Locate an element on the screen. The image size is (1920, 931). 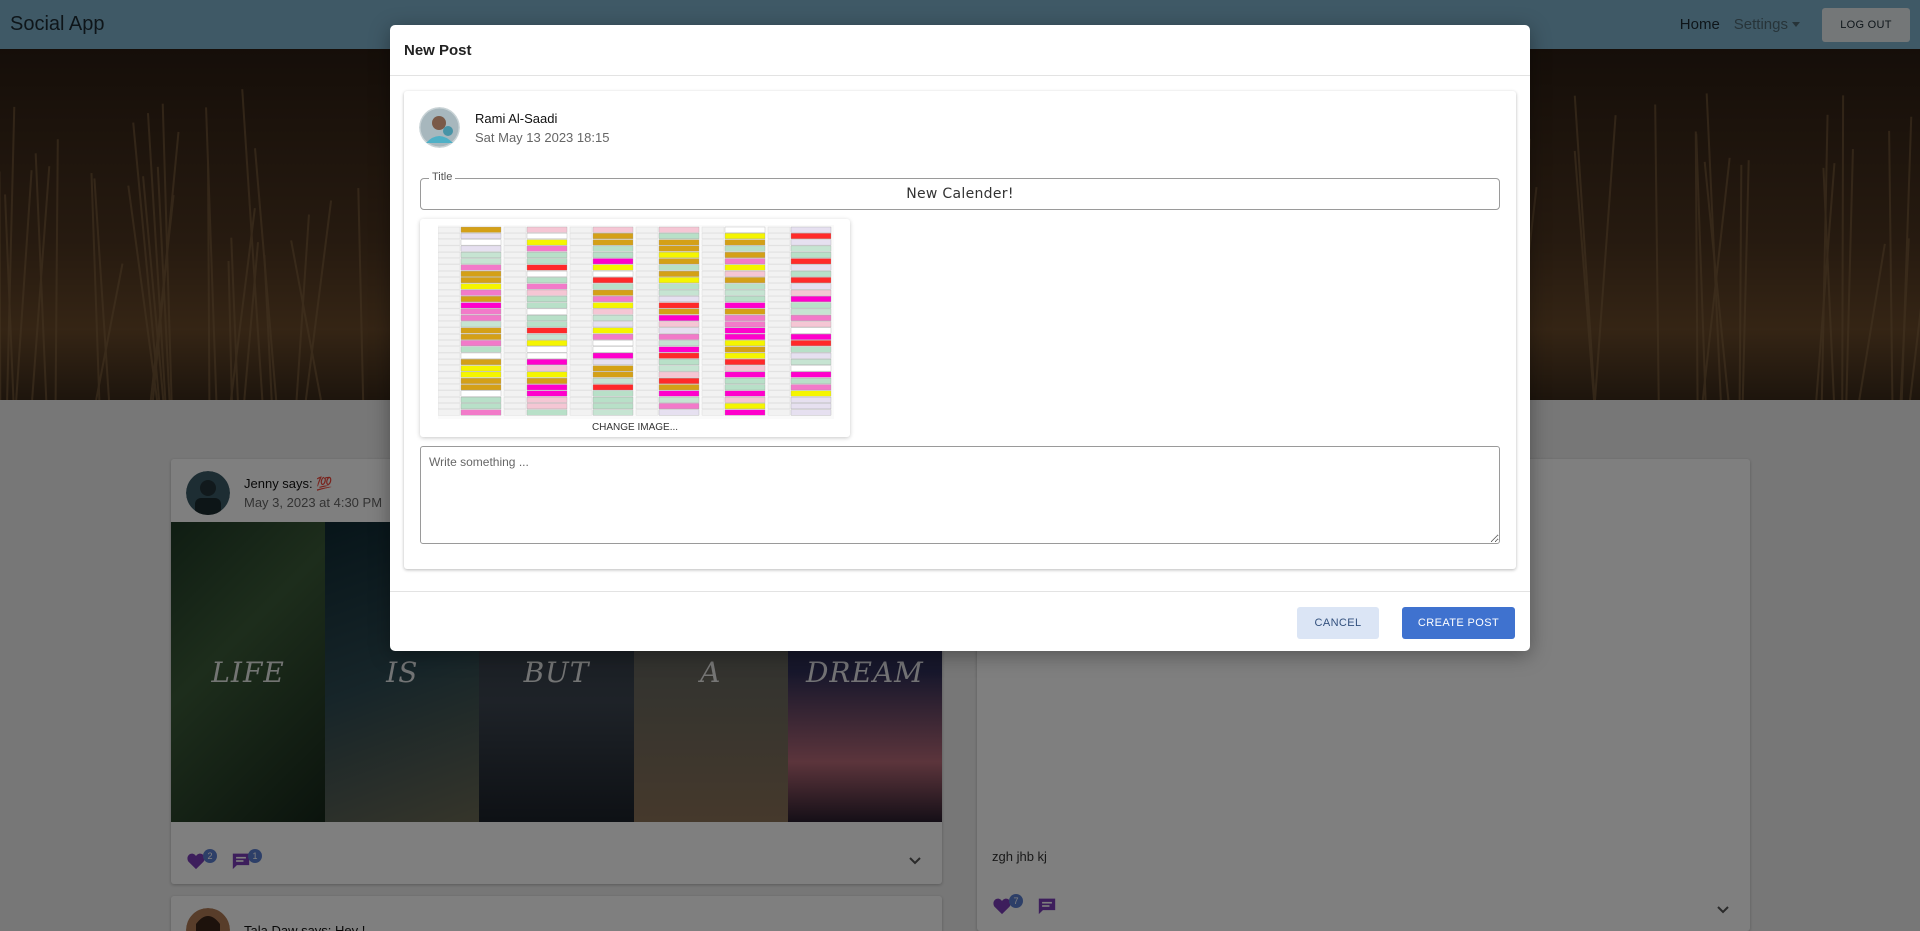
cancel-button: CANCEL is located at coordinates (1338, 623).